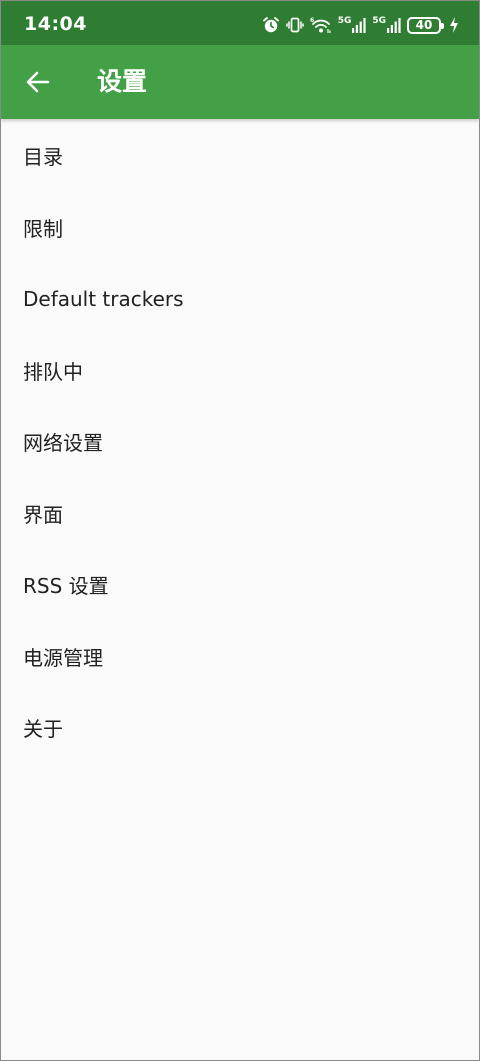 The width and height of the screenshot is (480, 1061). Describe the element at coordinates (66, 586) in the screenshot. I see `settings-item-label: RSS 设置` at that location.